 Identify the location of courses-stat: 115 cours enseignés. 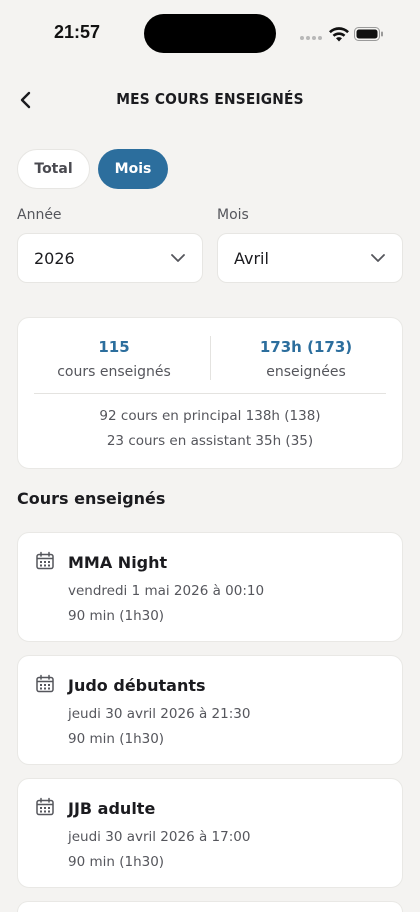
(114, 359).